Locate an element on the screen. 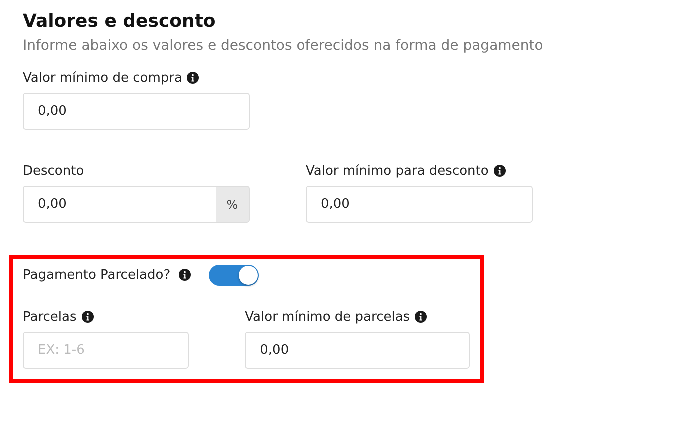 The height and width of the screenshot is (424, 690). section-title: Valores e desconto is located at coordinates (120, 22).